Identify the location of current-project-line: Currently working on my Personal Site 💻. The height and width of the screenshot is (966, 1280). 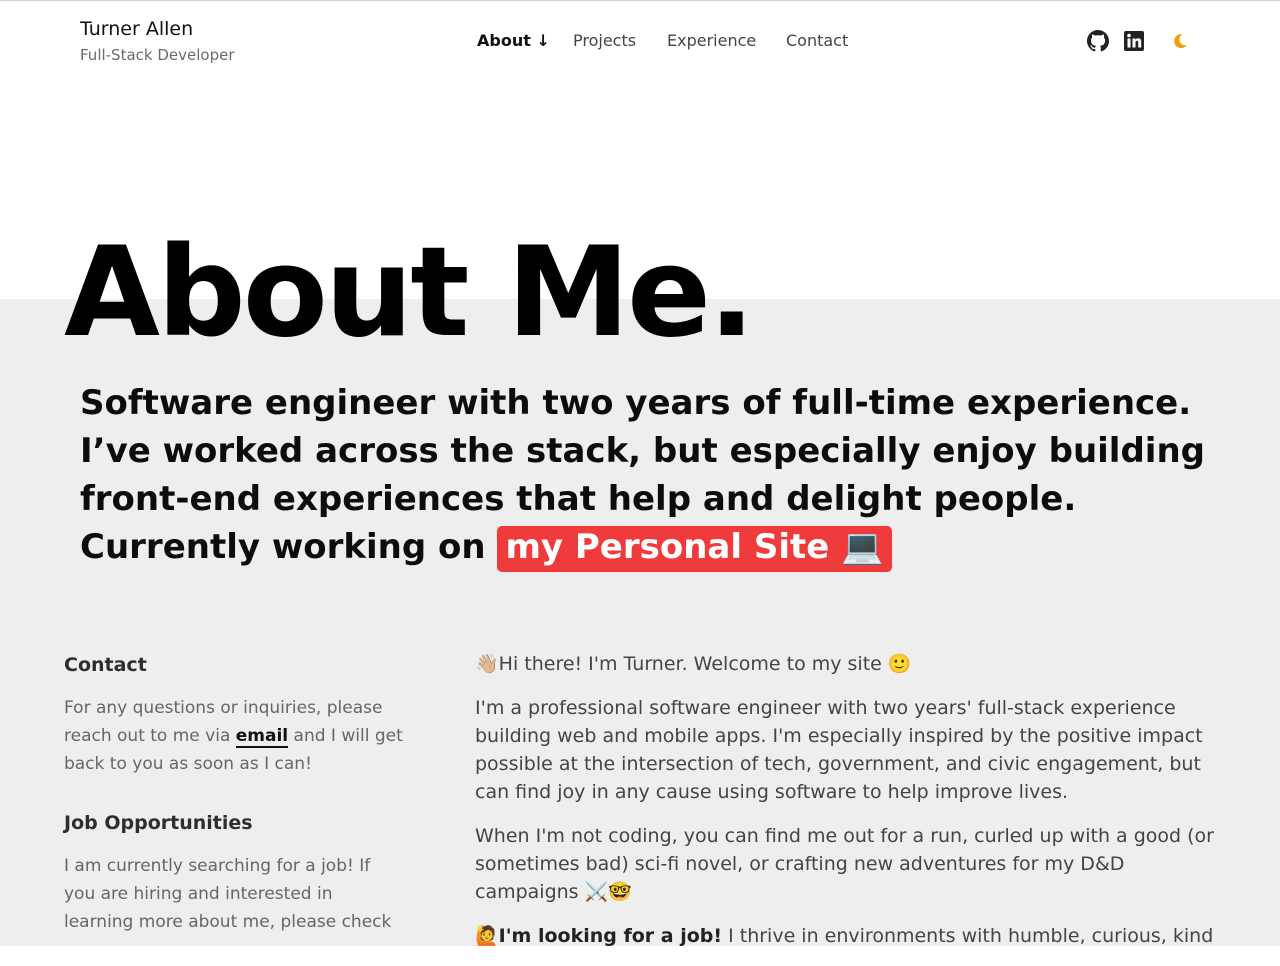
(655, 547).